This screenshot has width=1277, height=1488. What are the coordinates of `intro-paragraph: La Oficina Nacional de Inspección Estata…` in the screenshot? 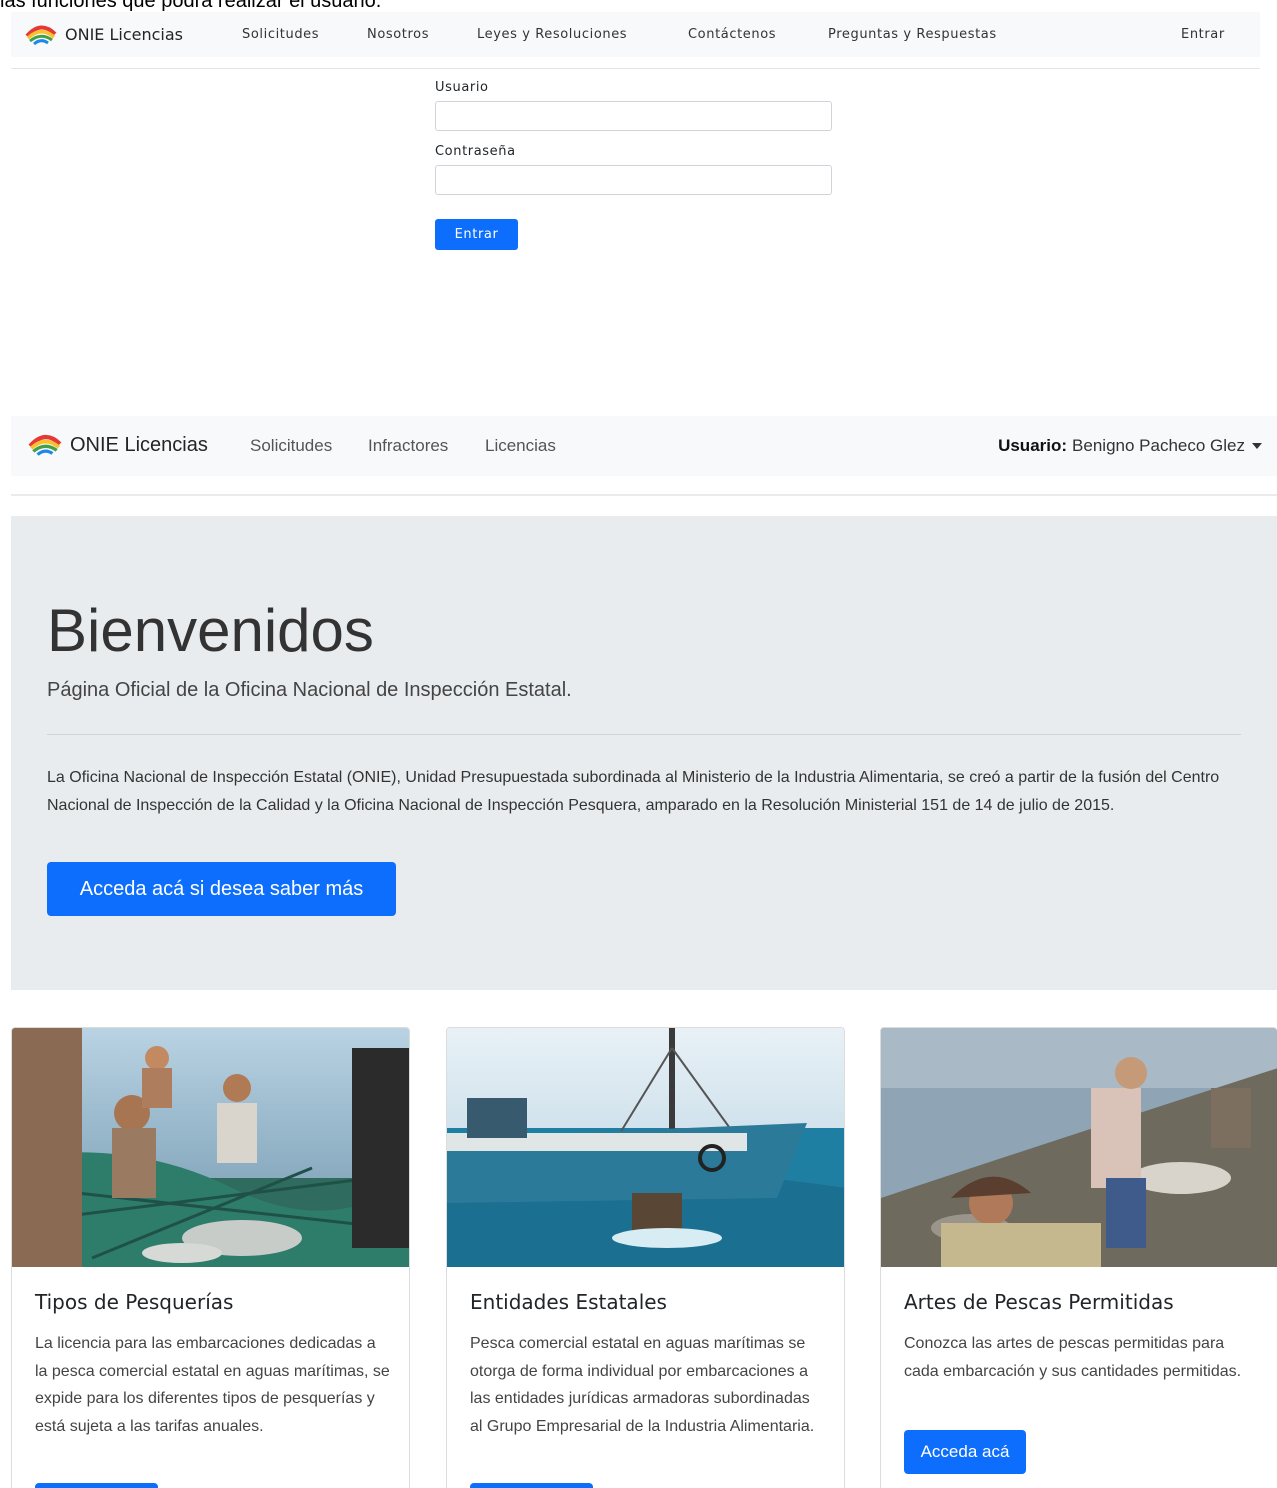 It's located at (633, 791).